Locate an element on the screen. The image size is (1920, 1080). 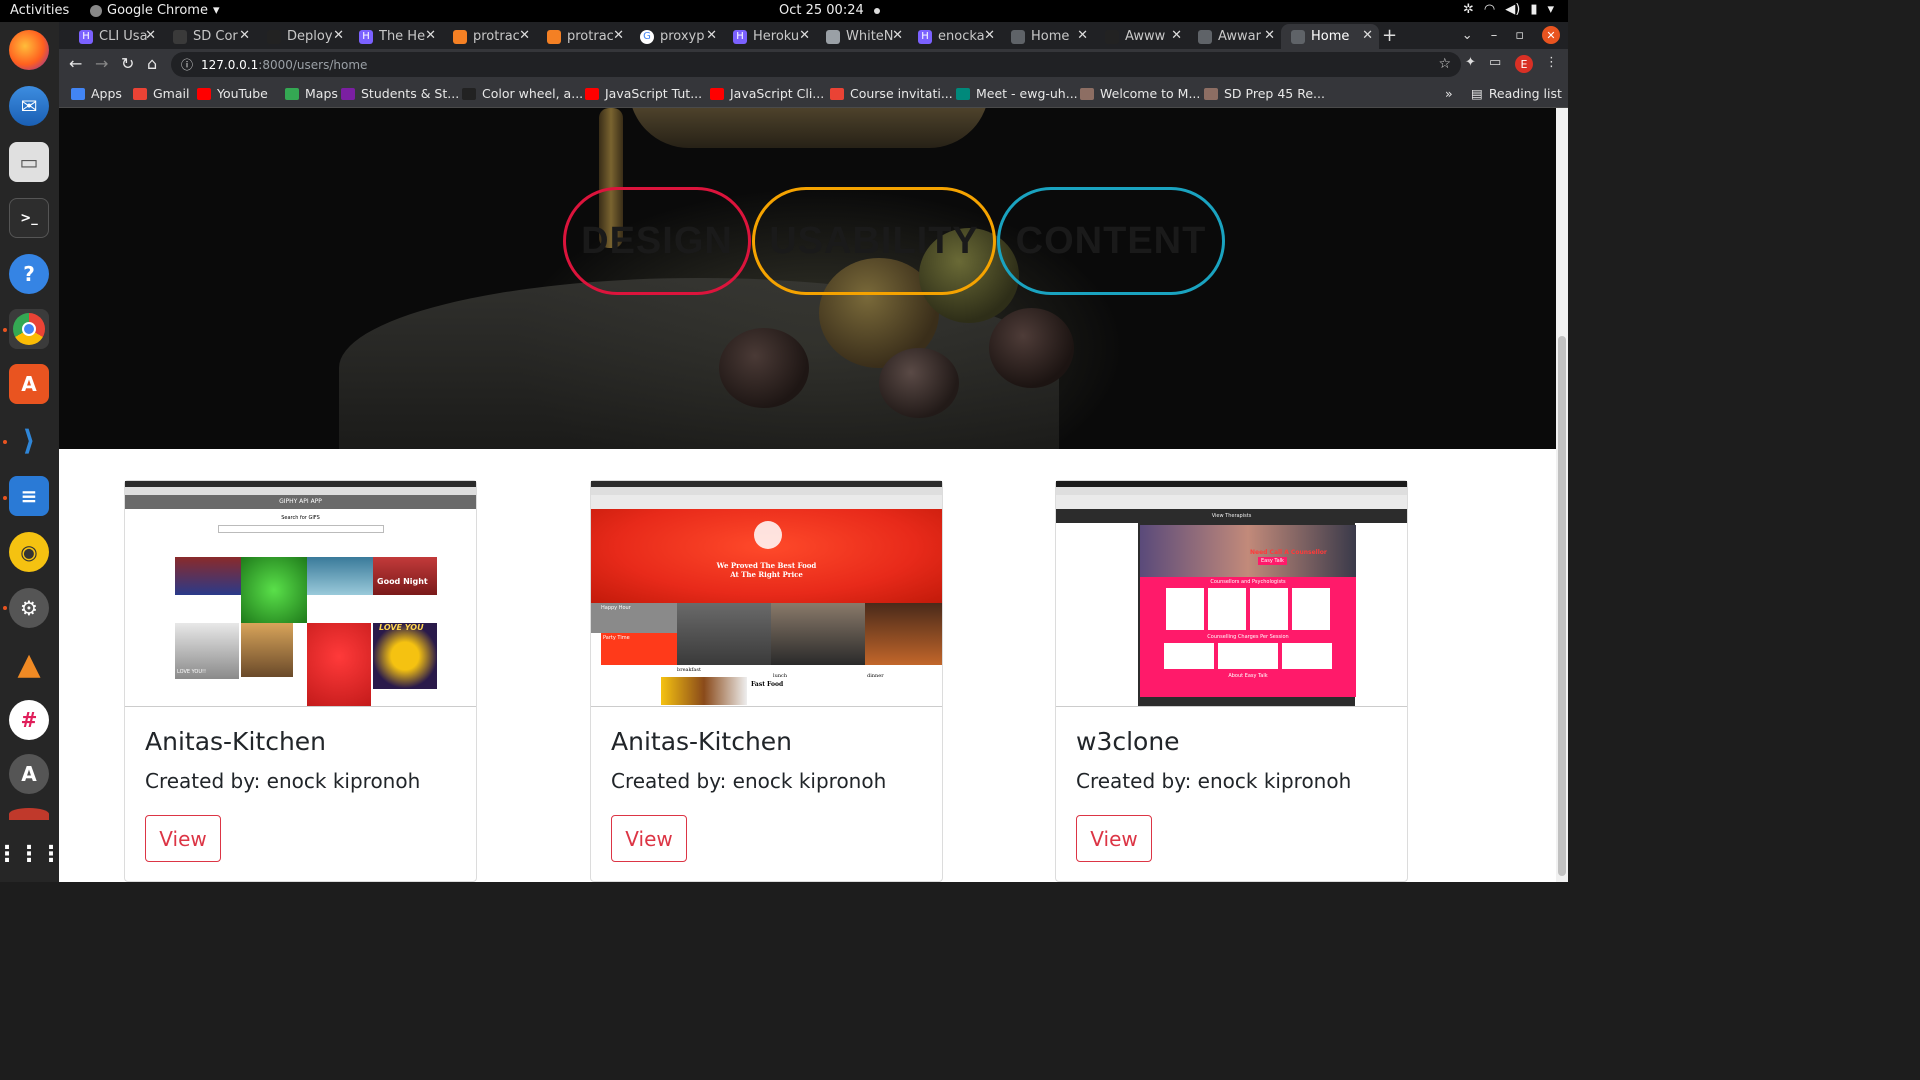
tab: WhiteN ✕ is located at coordinates (862, 36).